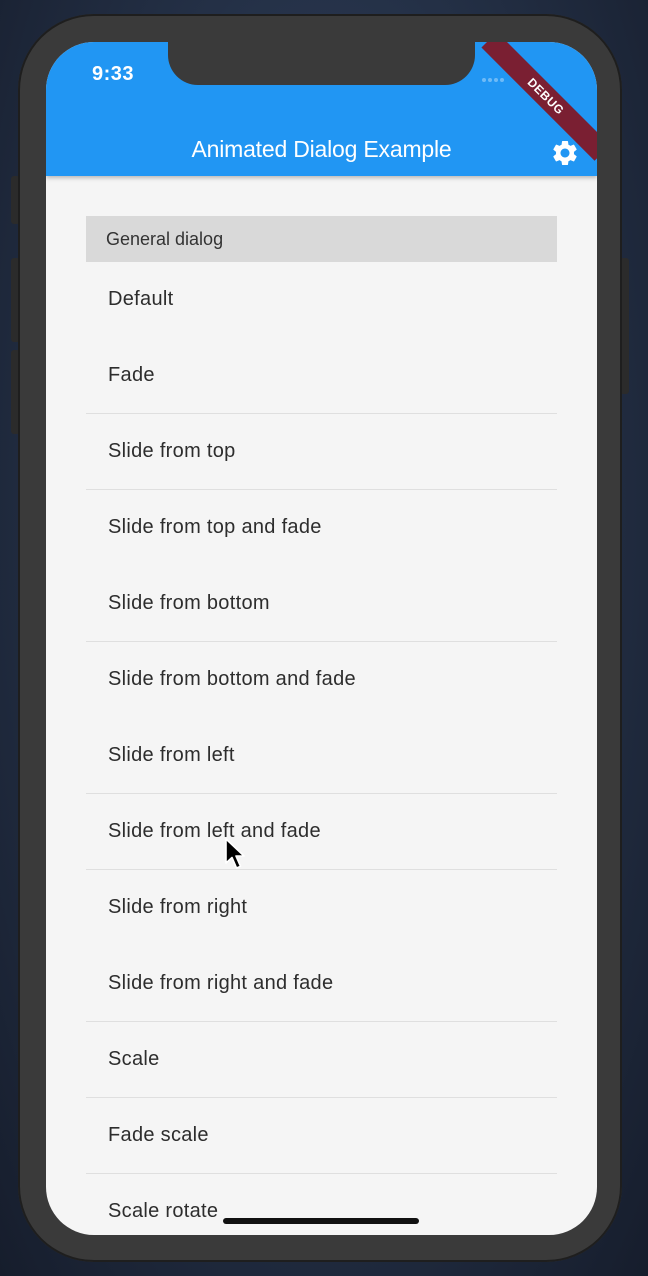  I want to click on list-item-fade-scale: Fade scale, so click(321, 1136).